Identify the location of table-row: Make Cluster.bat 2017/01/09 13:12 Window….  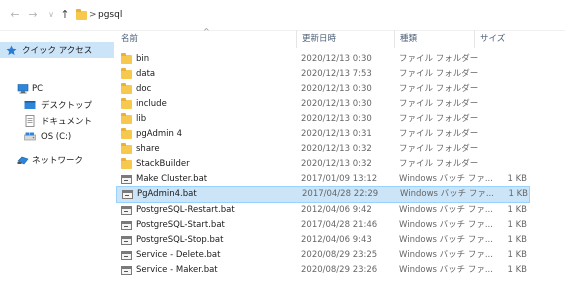
(323, 179).